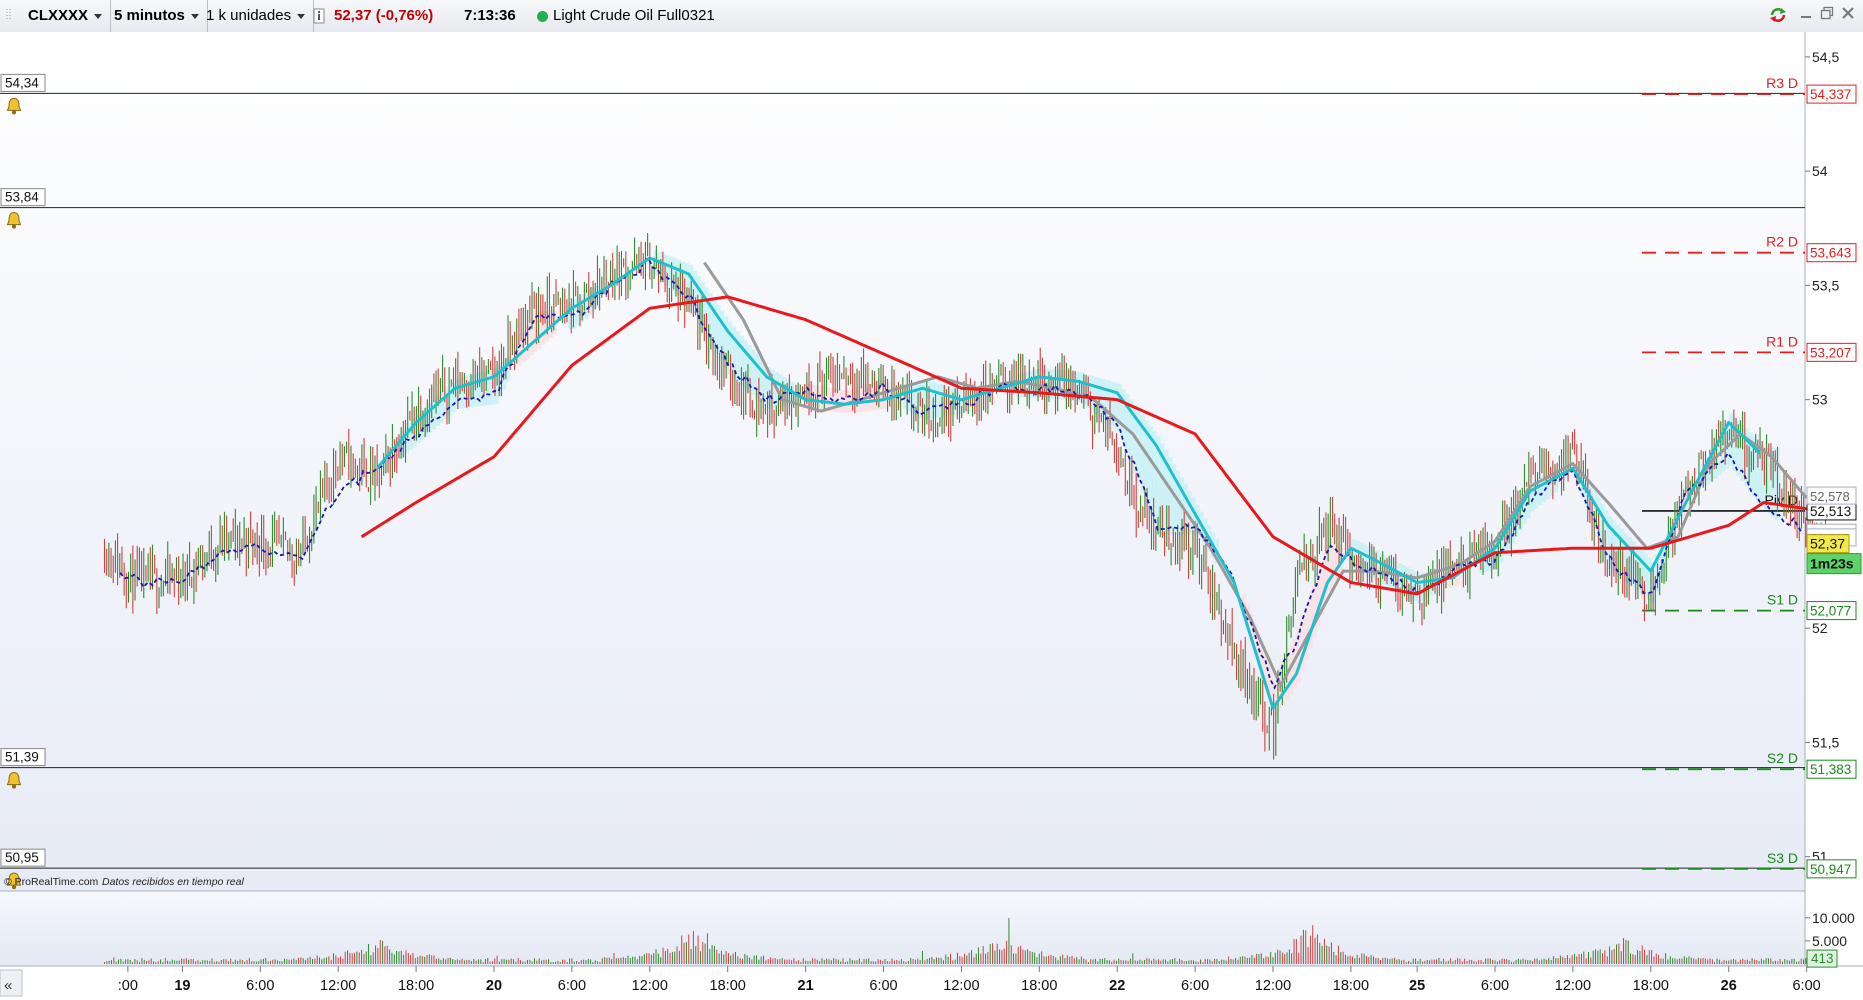 The width and height of the screenshot is (1863, 1000). Describe the element at coordinates (1782, 83) in the screenshot. I see `pivot-level-name: R3 D` at that location.